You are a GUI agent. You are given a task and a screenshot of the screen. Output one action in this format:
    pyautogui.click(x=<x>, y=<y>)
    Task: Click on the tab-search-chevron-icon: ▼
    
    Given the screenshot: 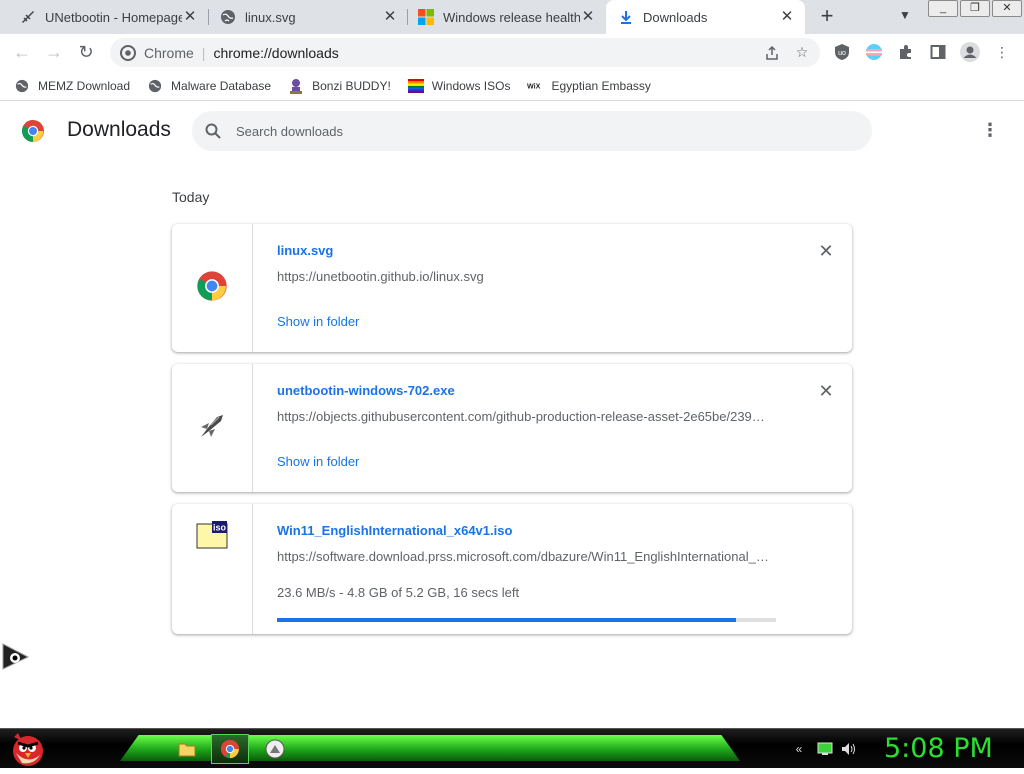 What is the action you would take?
    pyautogui.click(x=905, y=17)
    